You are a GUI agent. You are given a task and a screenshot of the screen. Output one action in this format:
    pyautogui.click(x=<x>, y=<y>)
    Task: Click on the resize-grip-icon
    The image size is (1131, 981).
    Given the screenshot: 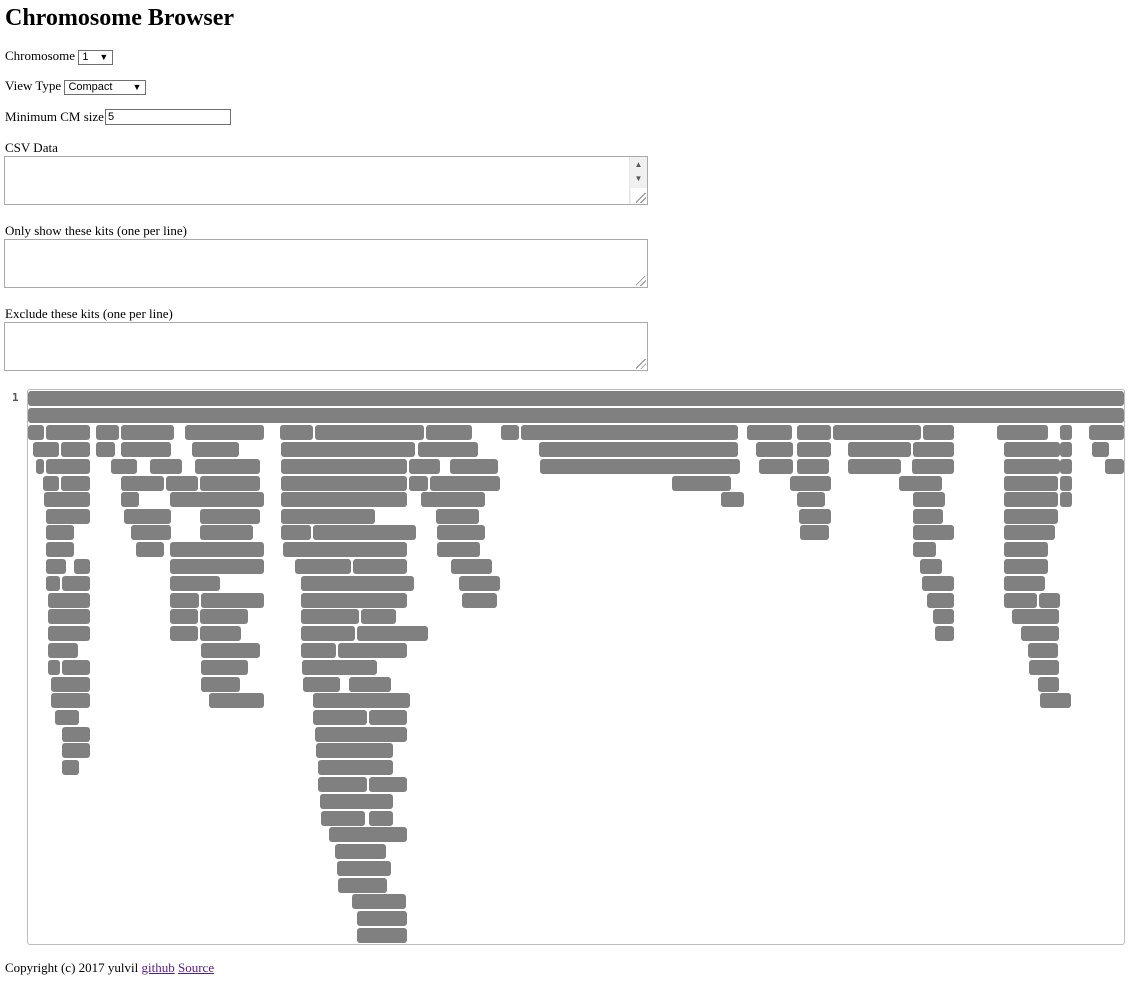 What is the action you would take?
    pyautogui.click(x=641, y=281)
    